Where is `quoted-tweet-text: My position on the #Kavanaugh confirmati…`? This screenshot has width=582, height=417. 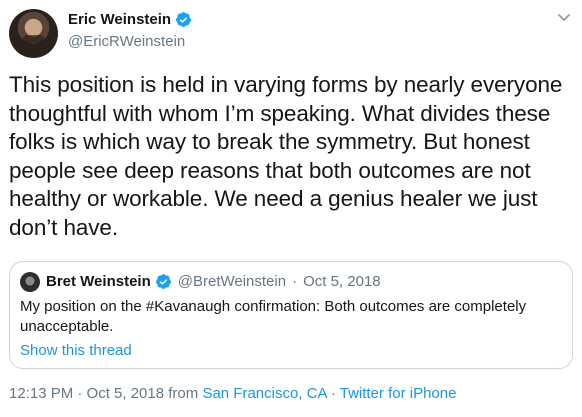 quoted-tweet-text: My position on the #Kavanaugh confirmati… is located at coordinates (273, 316).